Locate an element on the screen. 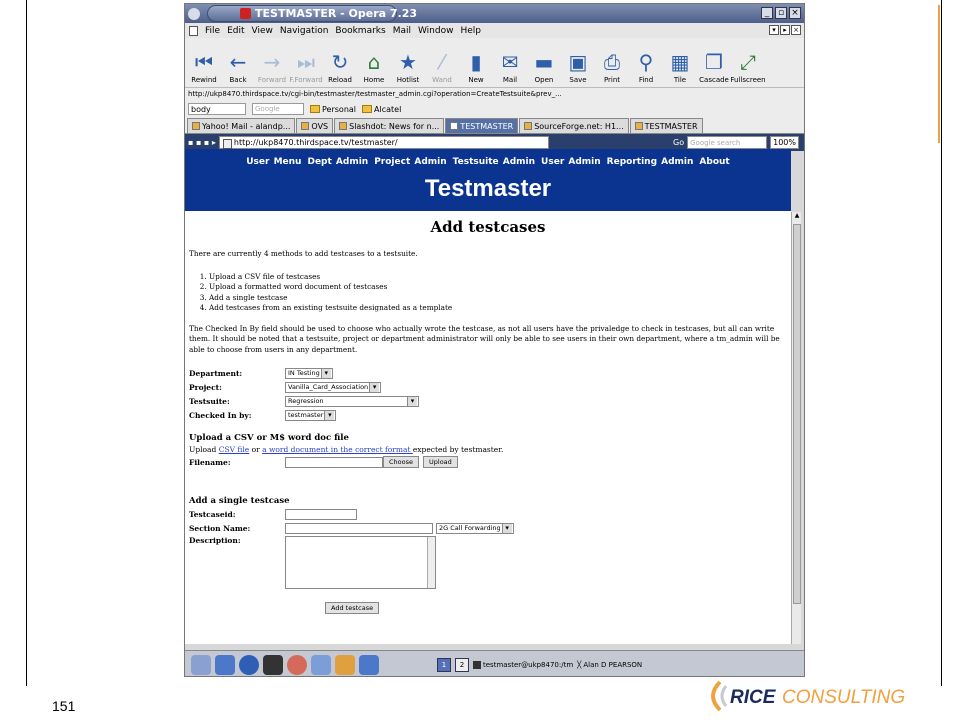 The width and height of the screenshot is (954, 723). section-select: 2G Call Forwarding is located at coordinates (475, 528).